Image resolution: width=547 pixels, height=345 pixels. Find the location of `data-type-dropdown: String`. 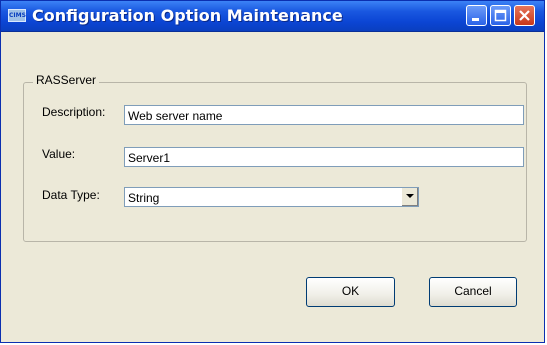

data-type-dropdown: String is located at coordinates (271, 197).